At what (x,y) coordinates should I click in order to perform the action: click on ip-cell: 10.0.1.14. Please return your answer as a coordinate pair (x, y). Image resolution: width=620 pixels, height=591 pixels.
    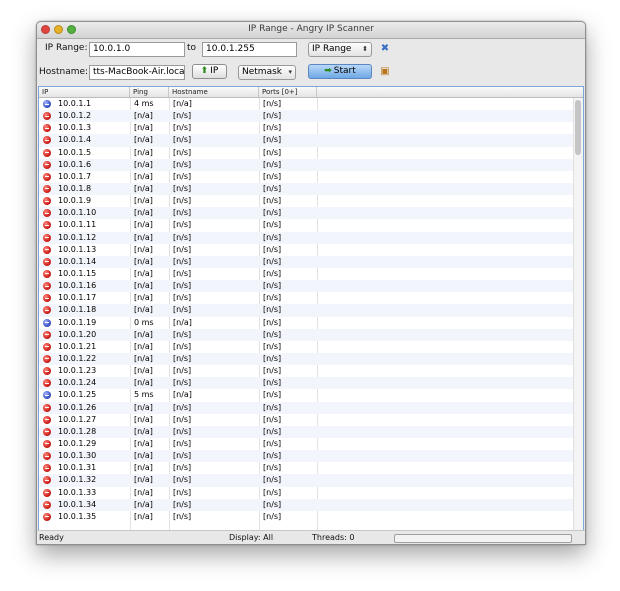
    Looking at the image, I should click on (77, 261).